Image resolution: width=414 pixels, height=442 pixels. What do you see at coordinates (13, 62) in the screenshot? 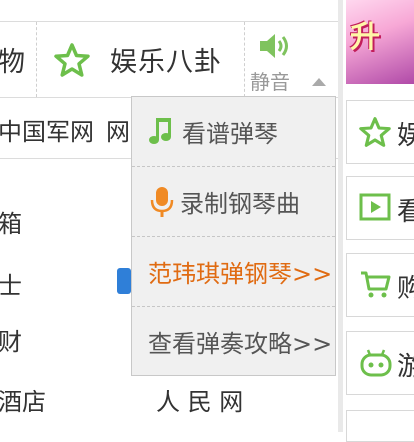
I see `nav-item-partial-label: 物` at bounding box center [13, 62].